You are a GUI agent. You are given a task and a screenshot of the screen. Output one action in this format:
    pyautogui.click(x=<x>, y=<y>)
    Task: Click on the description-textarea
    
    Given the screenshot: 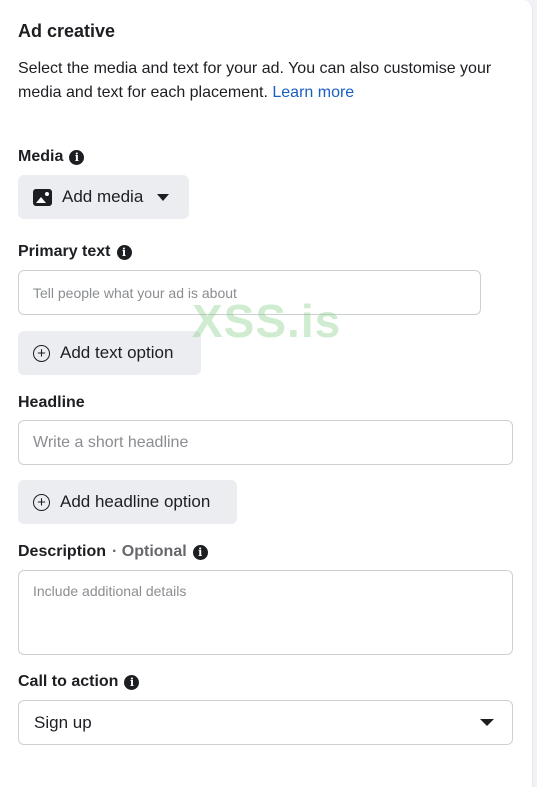 What is the action you would take?
    pyautogui.click(x=265, y=613)
    